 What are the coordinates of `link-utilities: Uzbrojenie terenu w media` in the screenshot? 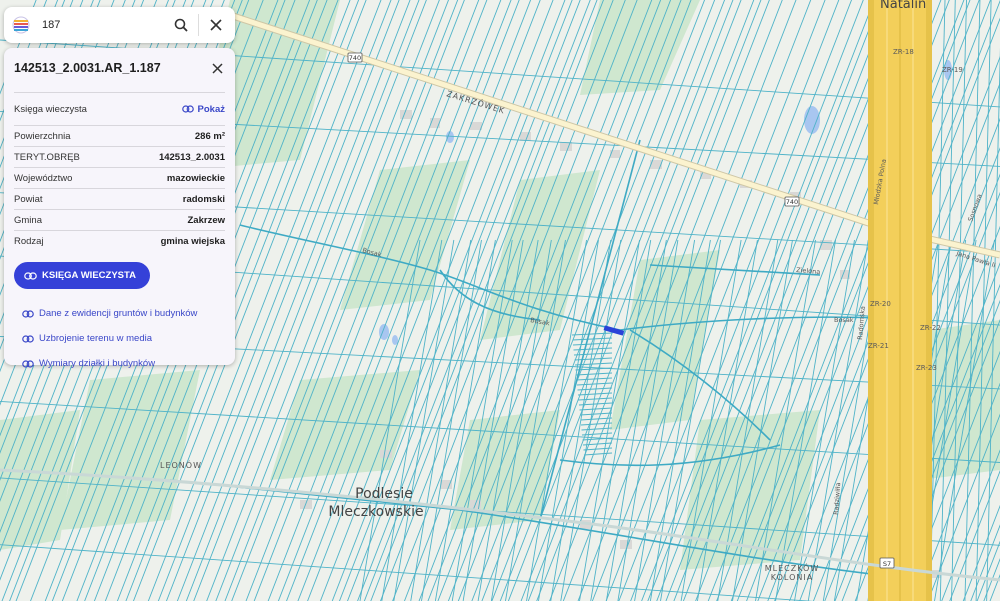 It's located at (119, 338).